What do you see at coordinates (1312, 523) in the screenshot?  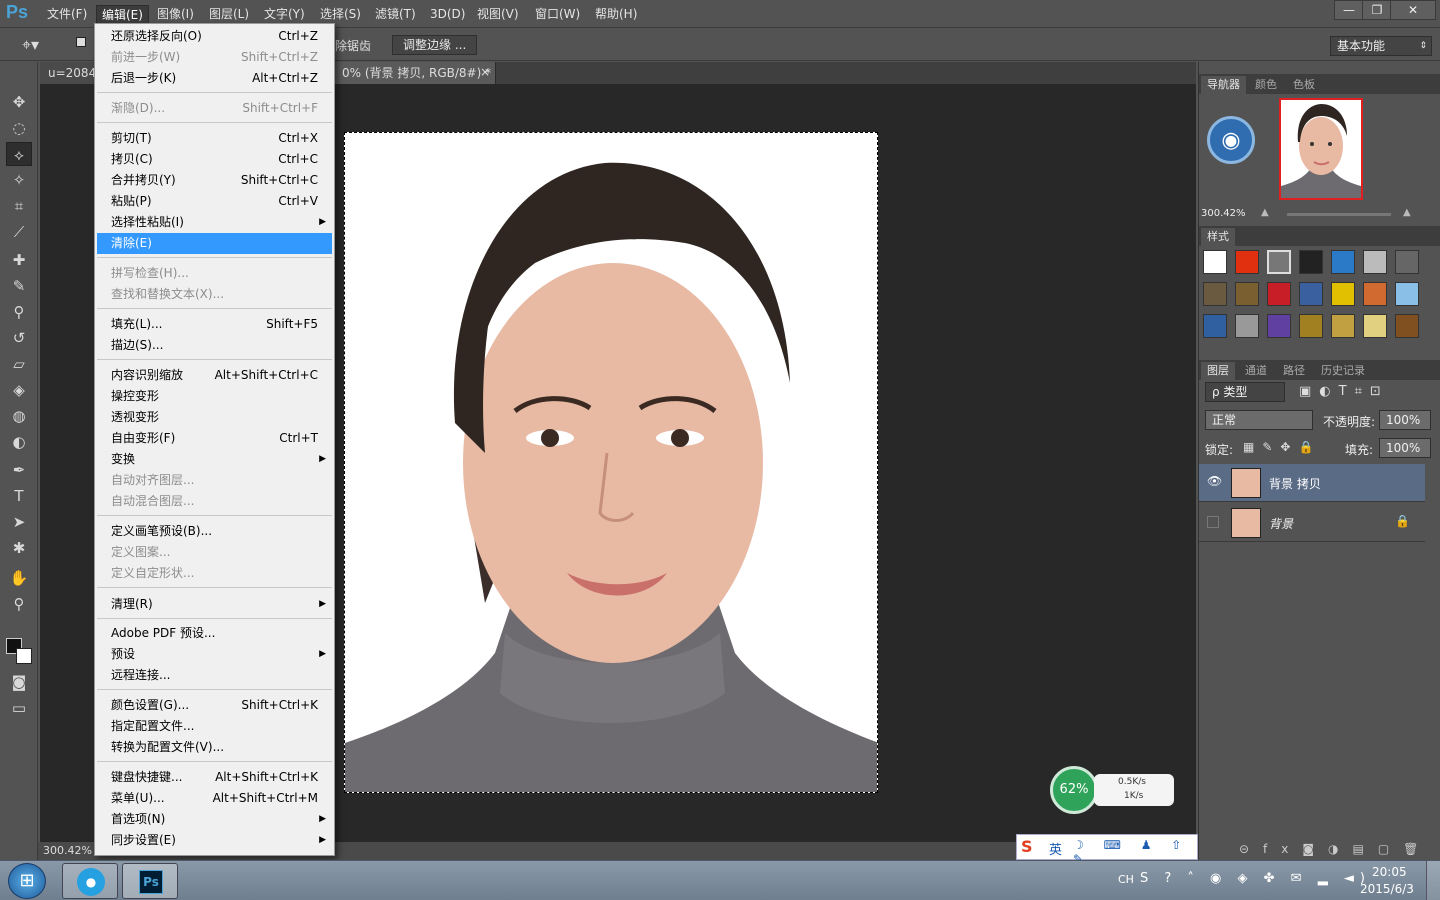 I see `layer-row-background: 背景 🔒` at bounding box center [1312, 523].